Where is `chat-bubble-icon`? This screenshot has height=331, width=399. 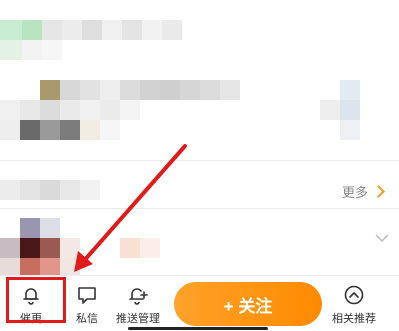
chat-bubble-icon is located at coordinates (87, 295).